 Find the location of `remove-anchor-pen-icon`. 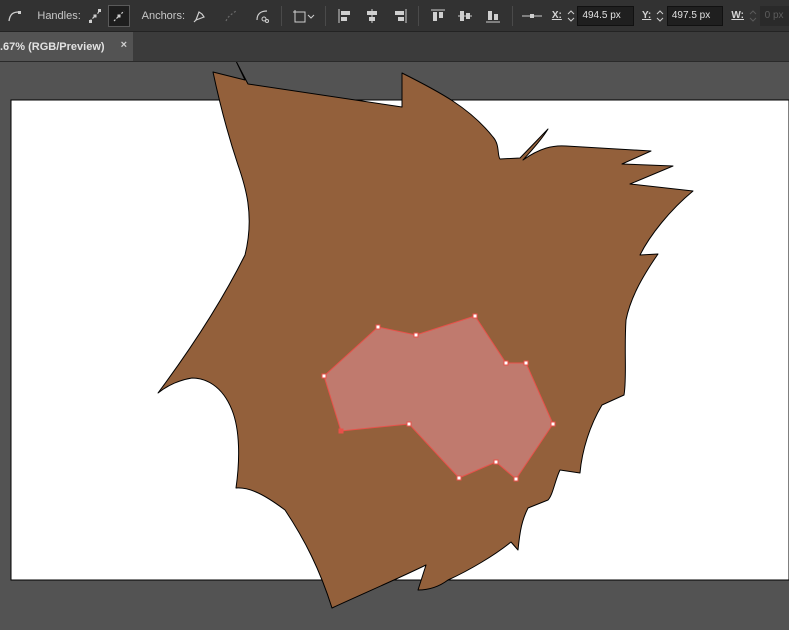

remove-anchor-pen-icon is located at coordinates (199, 16).